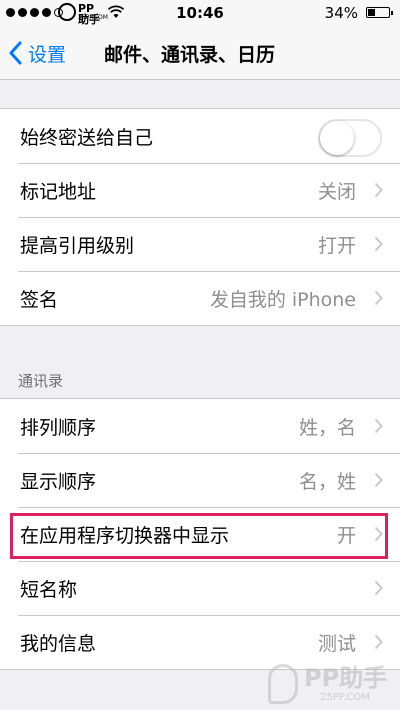 Image resolution: width=400 pixels, height=710 pixels. What do you see at coordinates (49, 589) in the screenshot?
I see `short-name-label: 短名称` at bounding box center [49, 589].